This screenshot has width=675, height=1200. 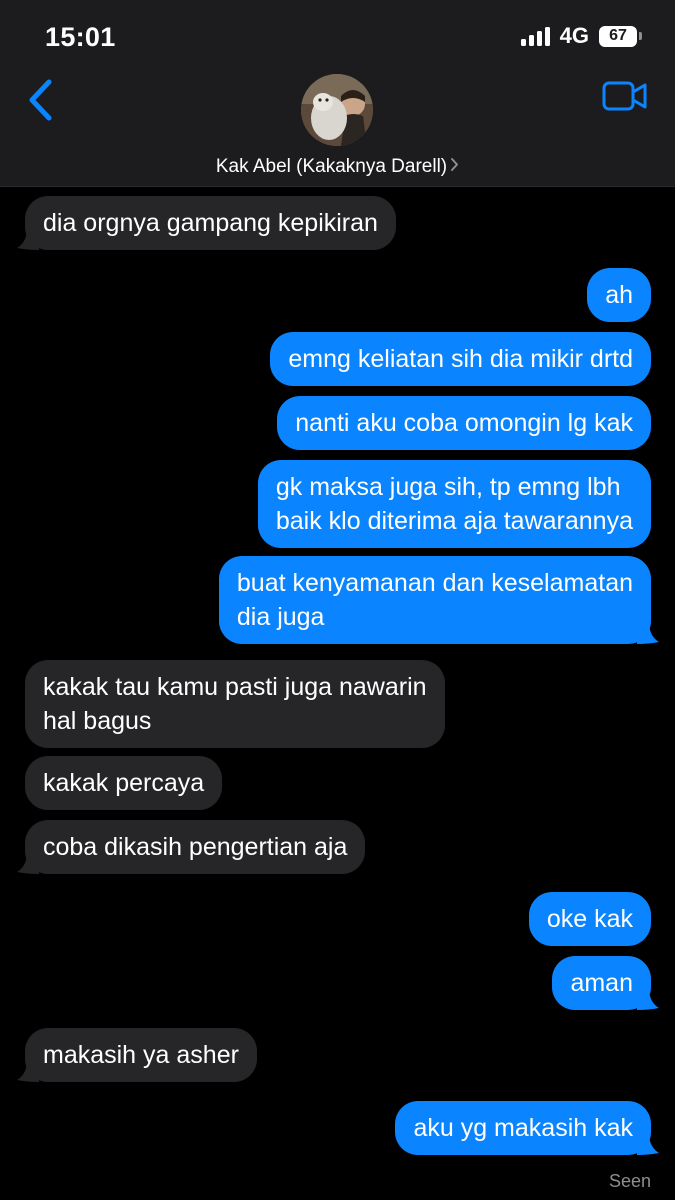 I want to click on message-bubble-incoming: dia orgnya gampang kepikiran, so click(x=206, y=223).